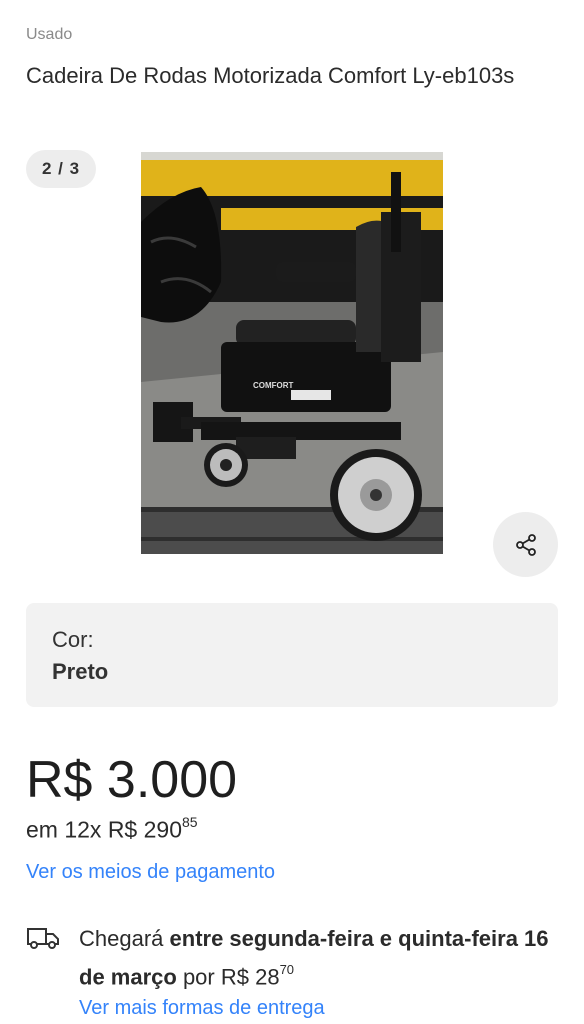  I want to click on variant-color-box: Cor: Preto, so click(292, 655).